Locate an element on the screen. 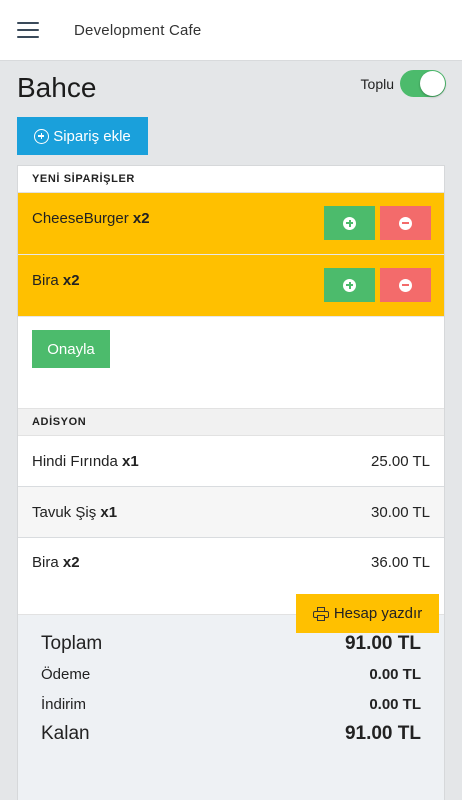  payment-label: Ödeme is located at coordinates (66, 674).